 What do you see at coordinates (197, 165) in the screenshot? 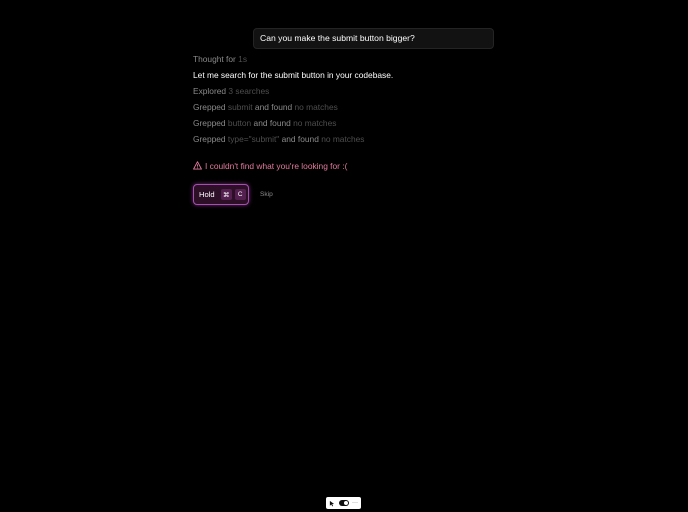
I see `warning-icon` at bounding box center [197, 165].